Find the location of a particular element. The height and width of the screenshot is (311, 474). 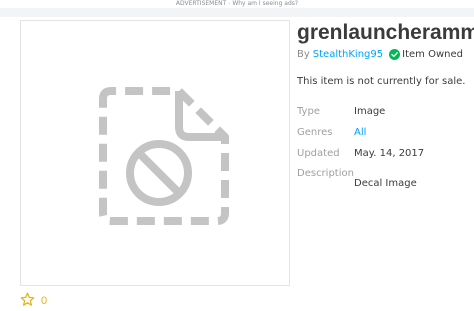

favorite-count: 0 is located at coordinates (44, 301).